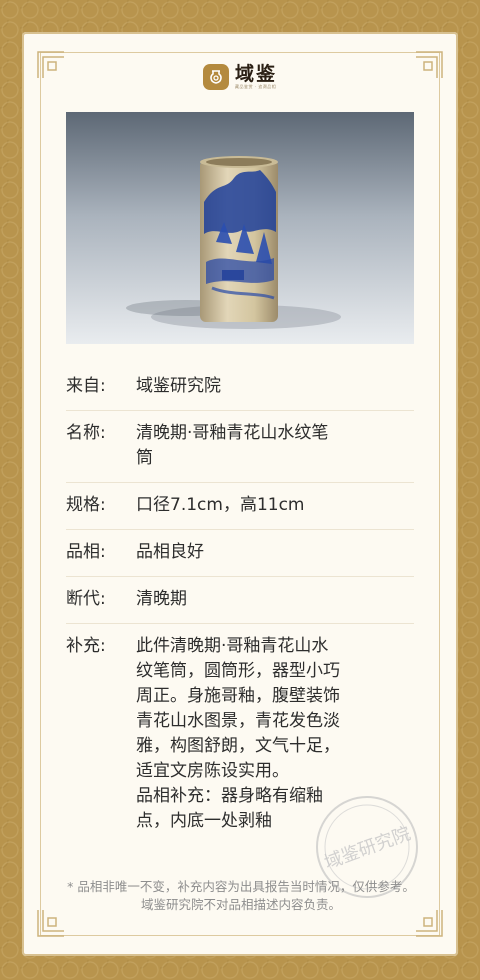 The height and width of the screenshot is (980, 480). Describe the element at coordinates (220, 505) in the screenshot. I see `info-value: 口径7.1cm，高11cm` at that location.